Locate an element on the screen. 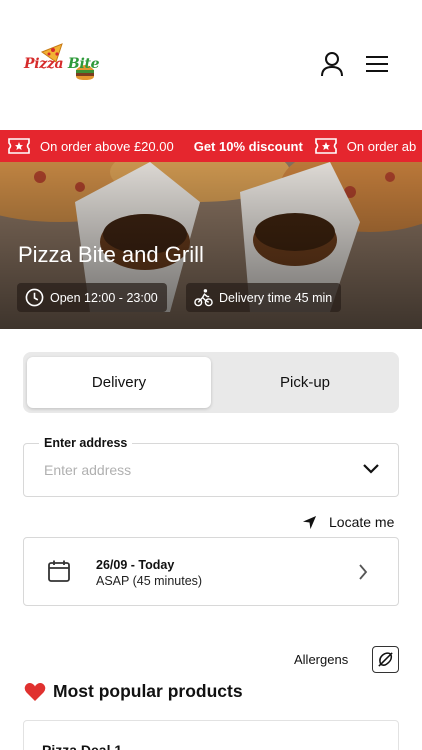  restaurant-name: Pizza Bite and Grill is located at coordinates (111, 254).